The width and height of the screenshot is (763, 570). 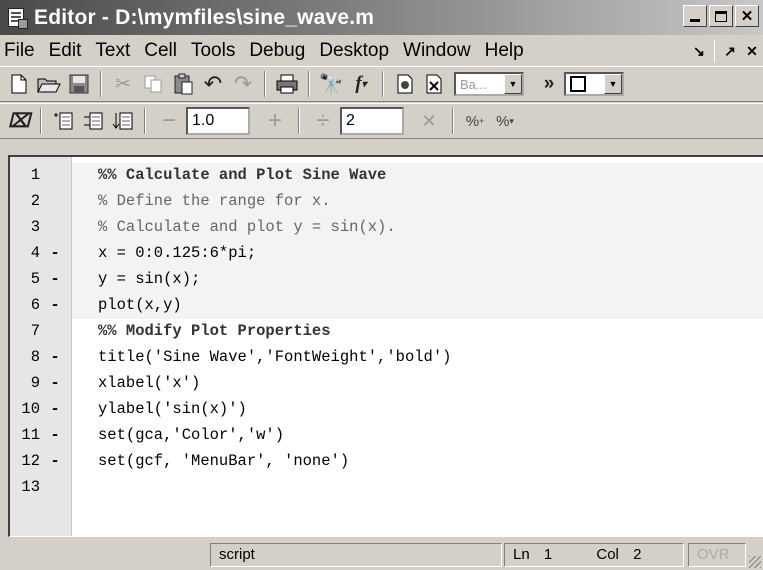 I want to click on maximize-button, so click(x=721, y=16).